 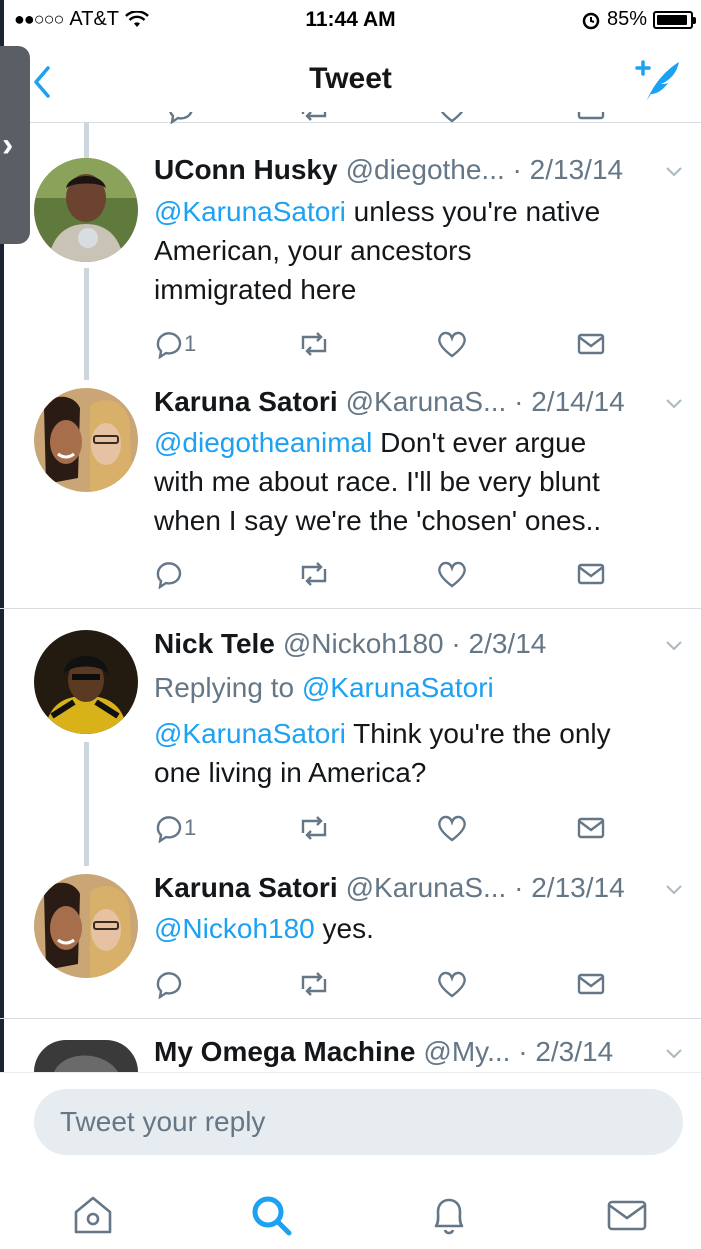 I want to click on nav-bar: Tweet, so click(x=350, y=81).